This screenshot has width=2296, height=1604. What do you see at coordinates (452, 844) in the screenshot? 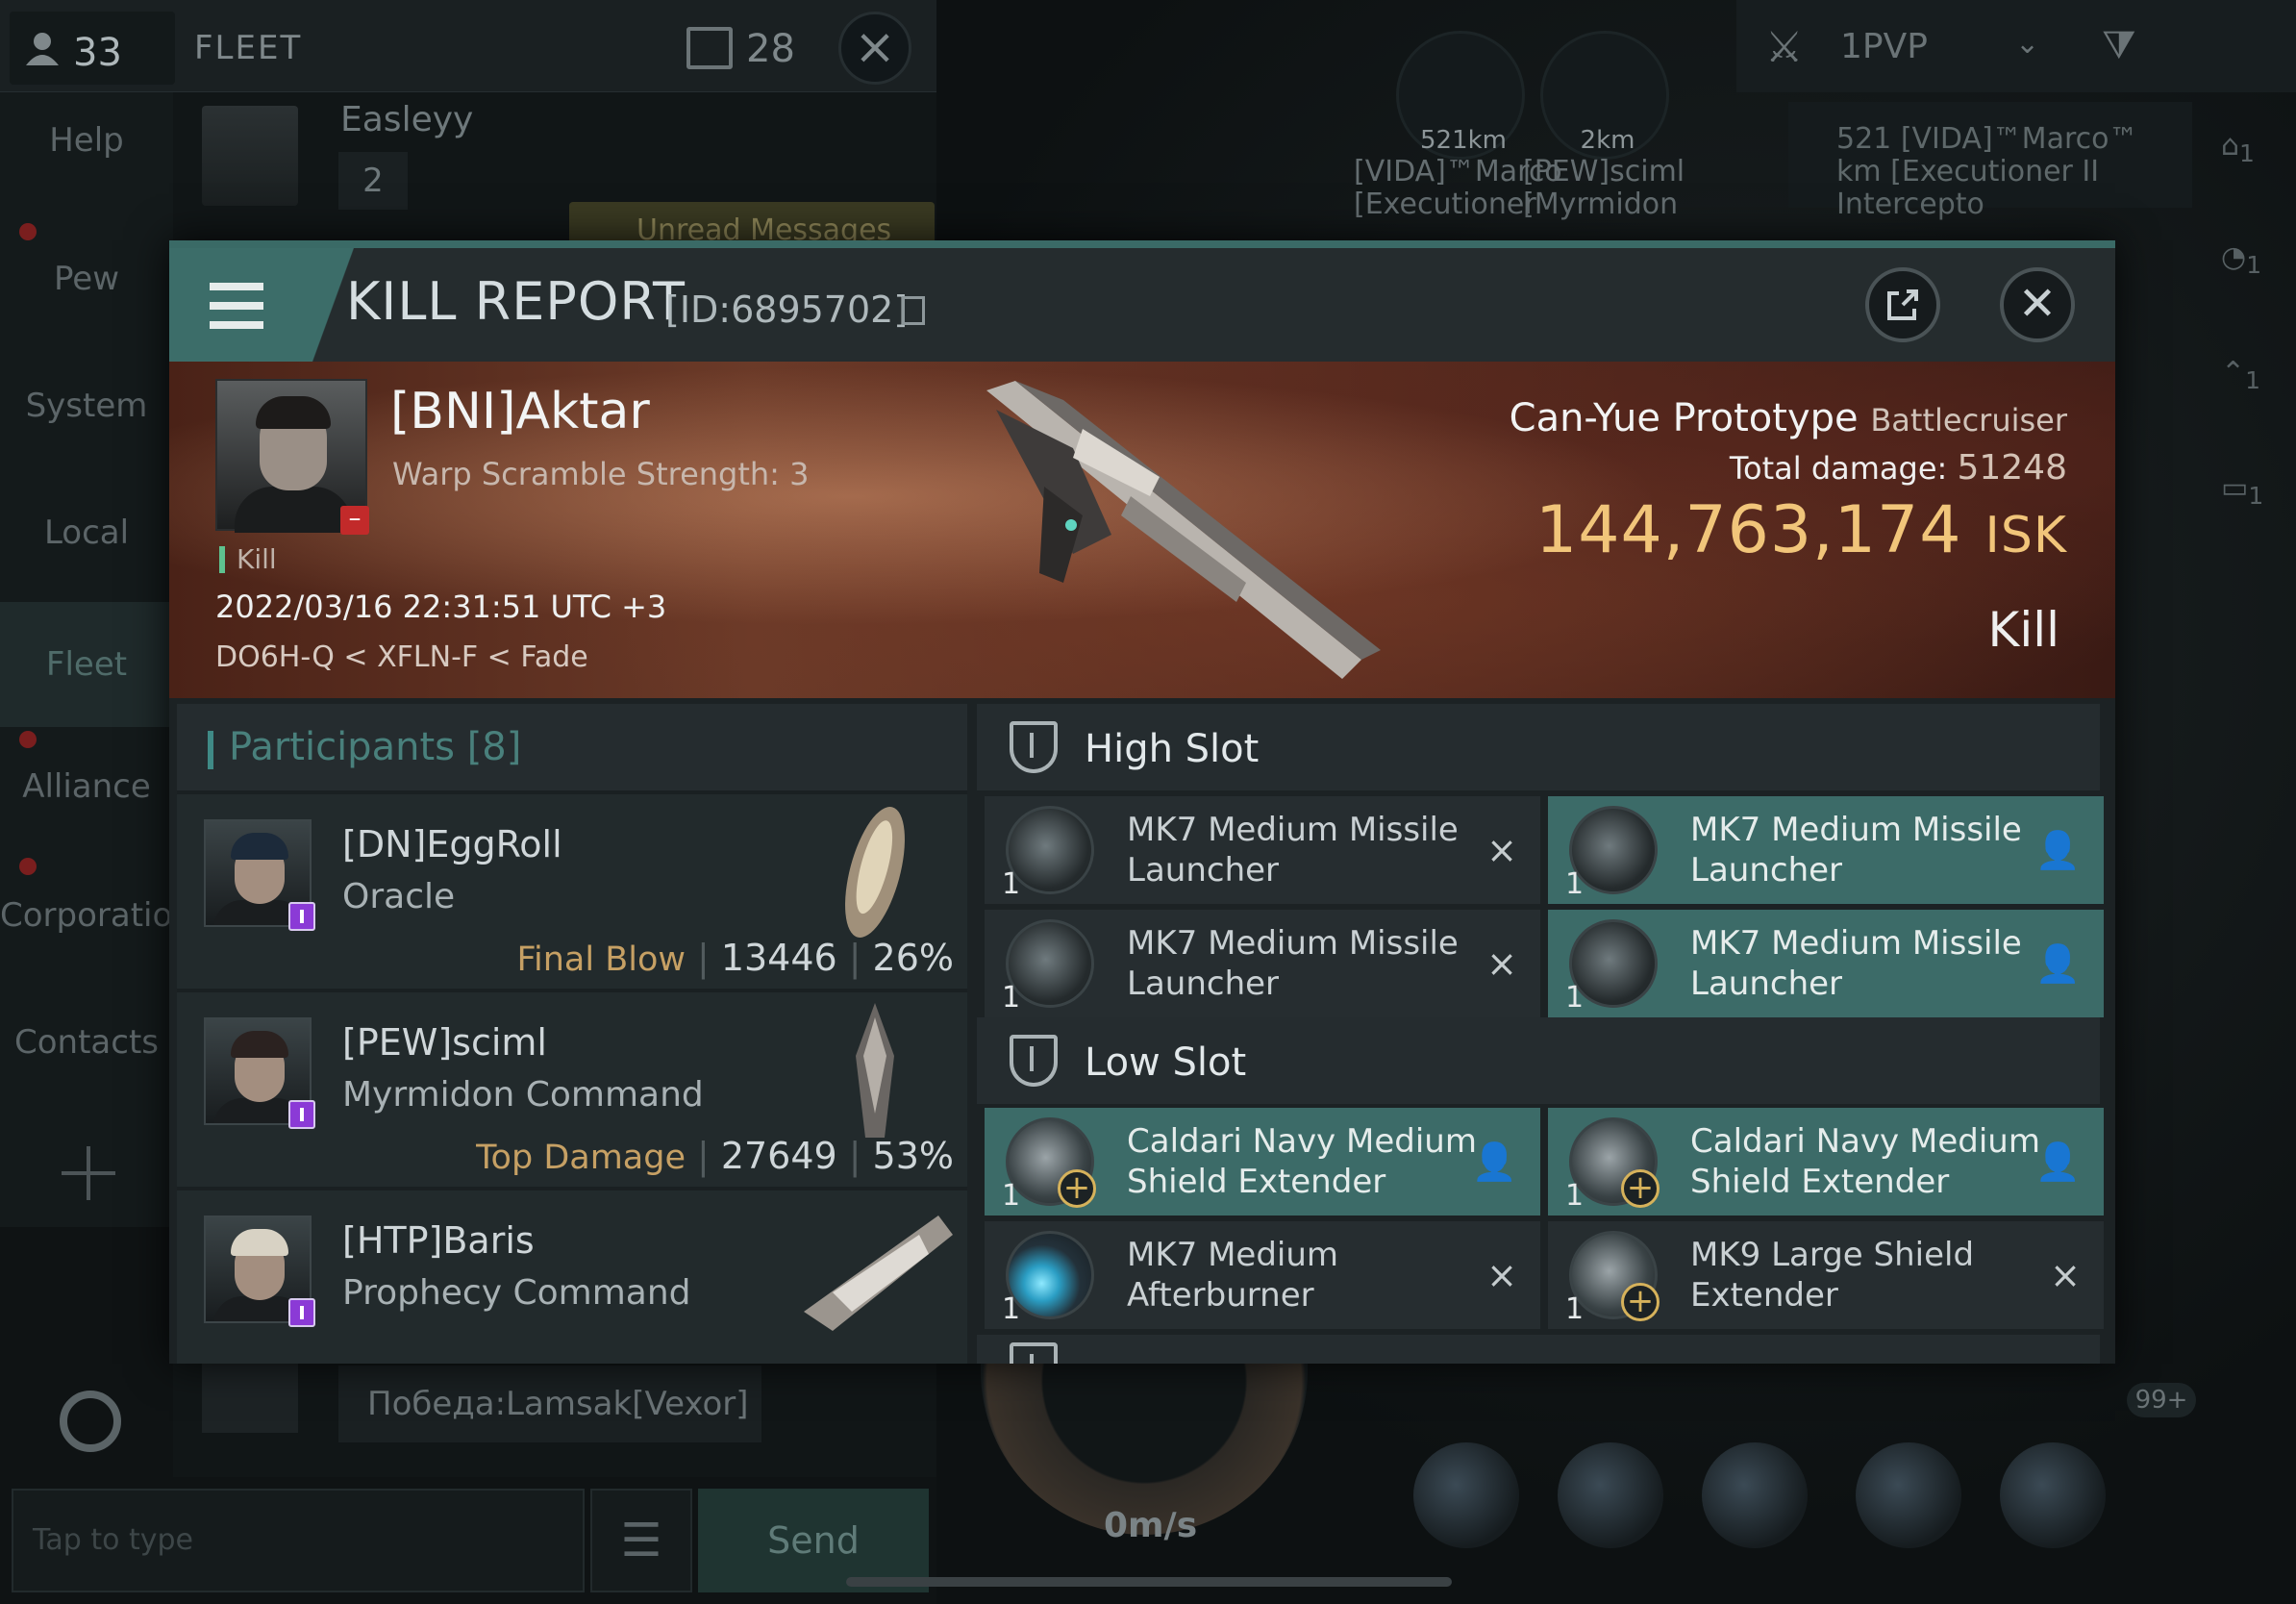
I see `participant-name: [DN]EggRoll` at bounding box center [452, 844].